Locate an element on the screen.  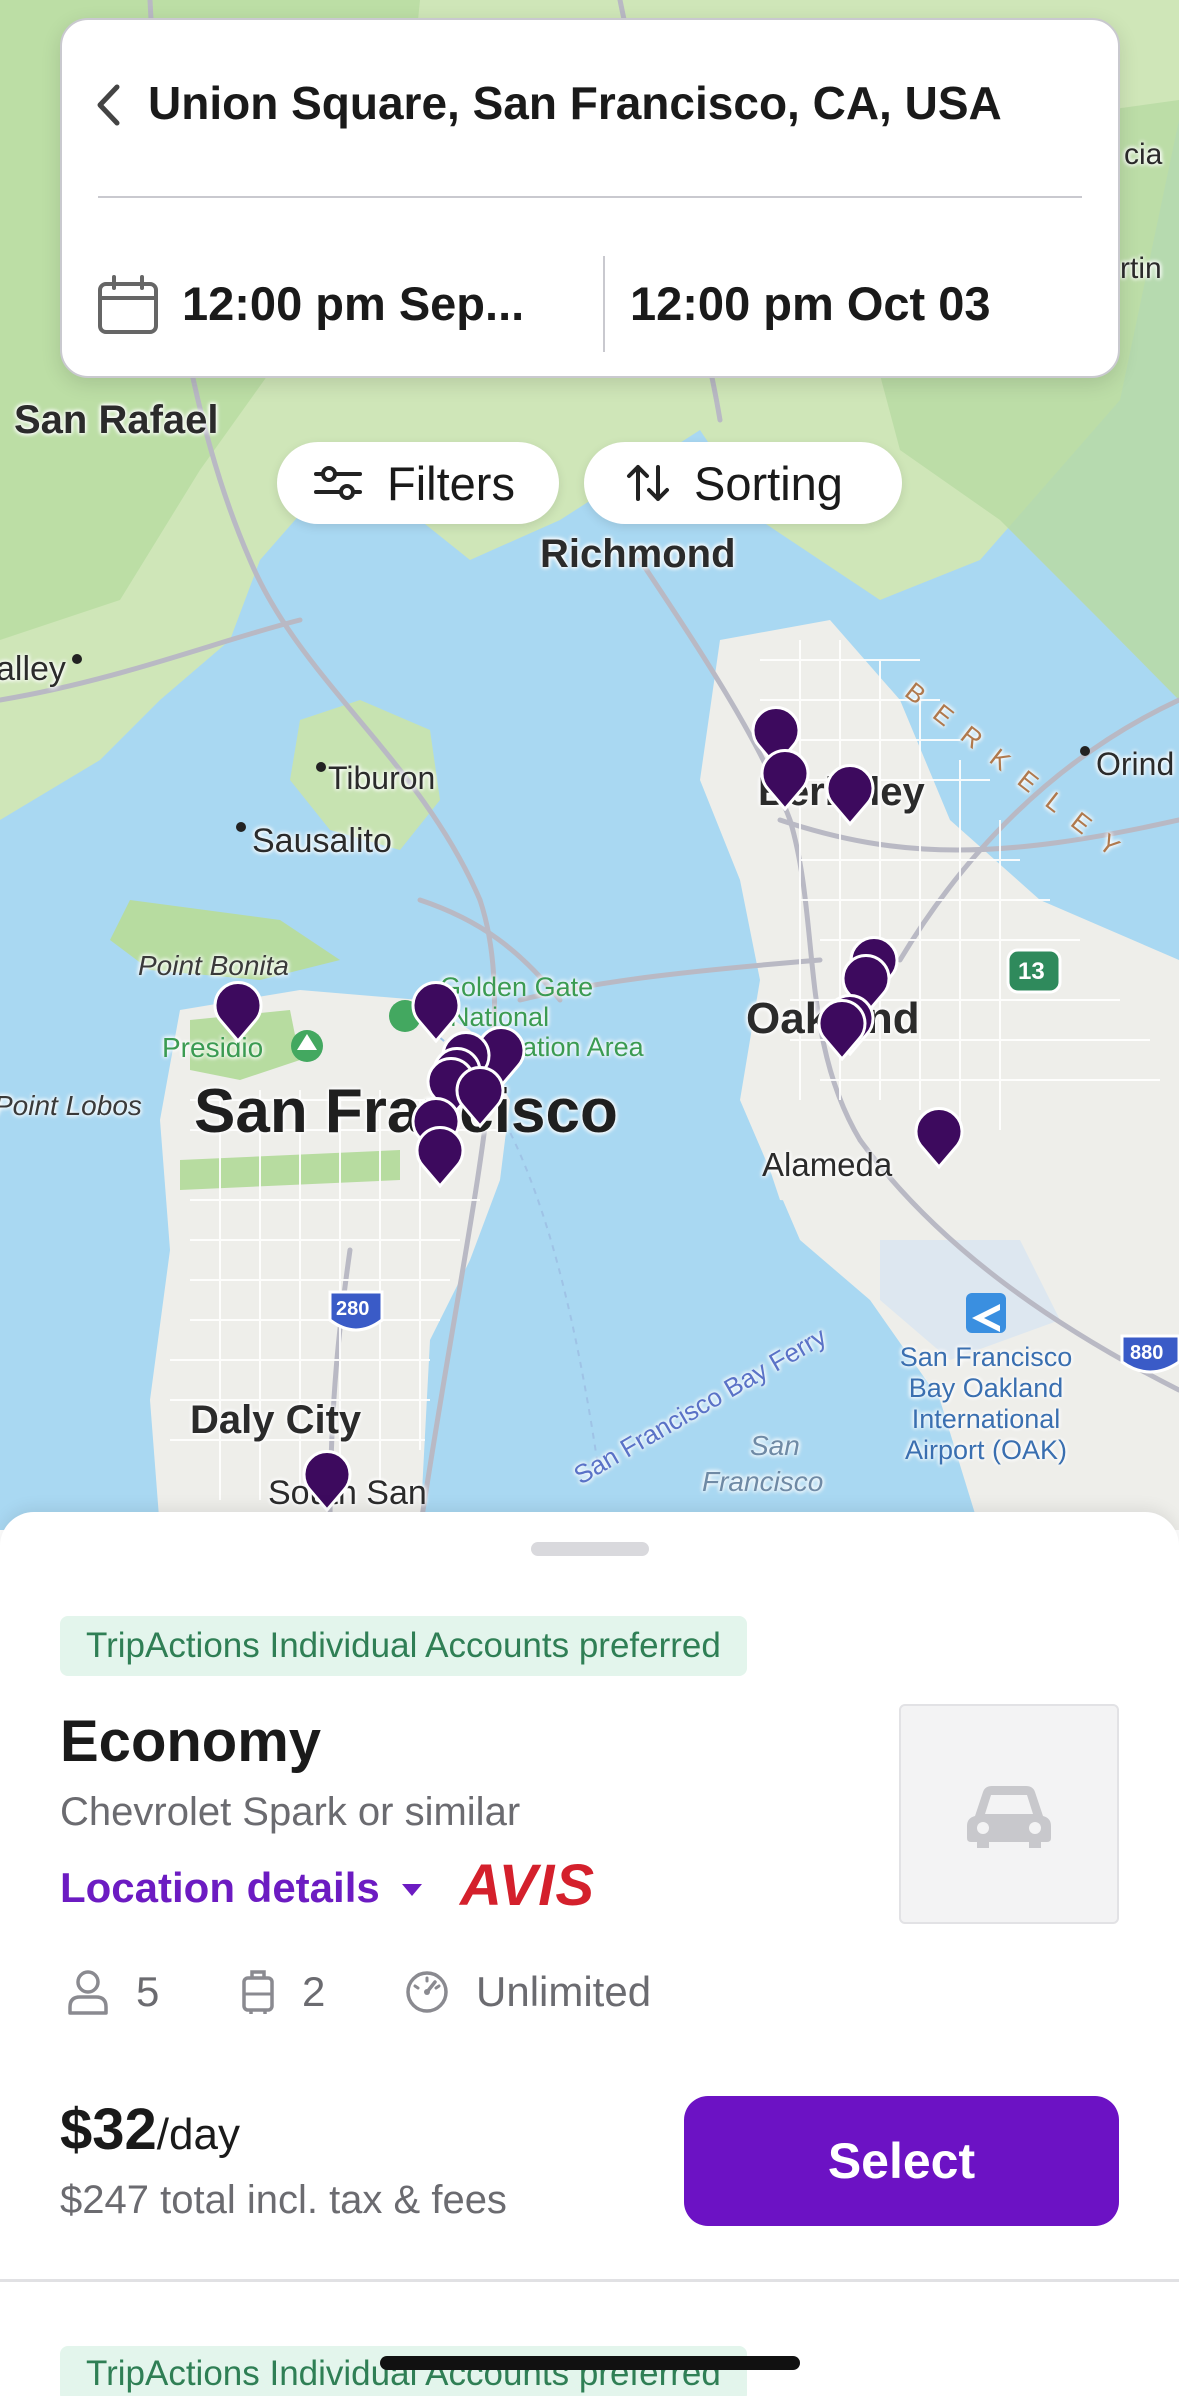
park-icon is located at coordinates (307, 1046).